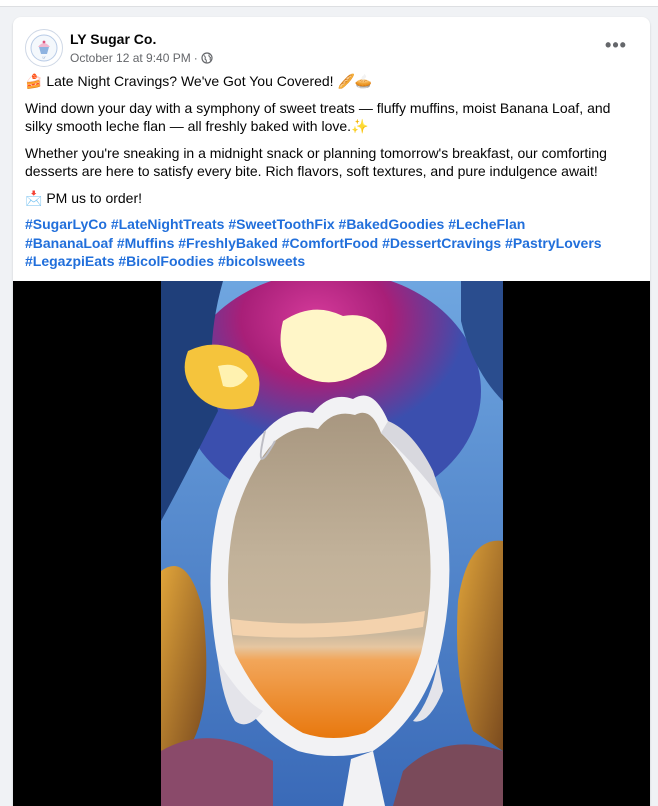  What do you see at coordinates (329, 3) in the screenshot?
I see `top-bar` at bounding box center [329, 3].